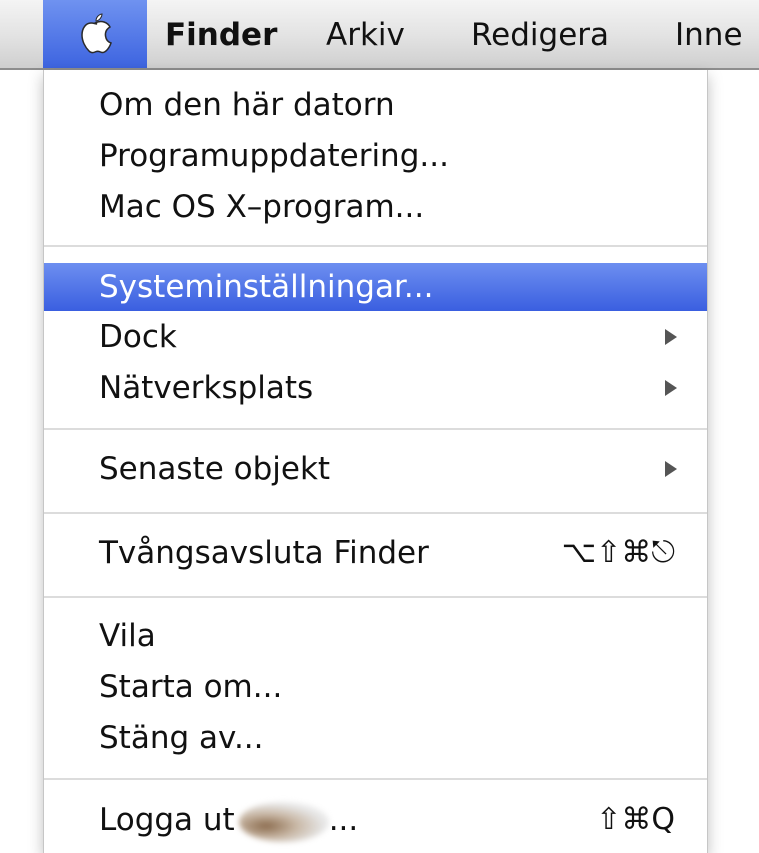 The height and width of the screenshot is (853, 759). I want to click on apple-logo-icon, so click(96, 33).